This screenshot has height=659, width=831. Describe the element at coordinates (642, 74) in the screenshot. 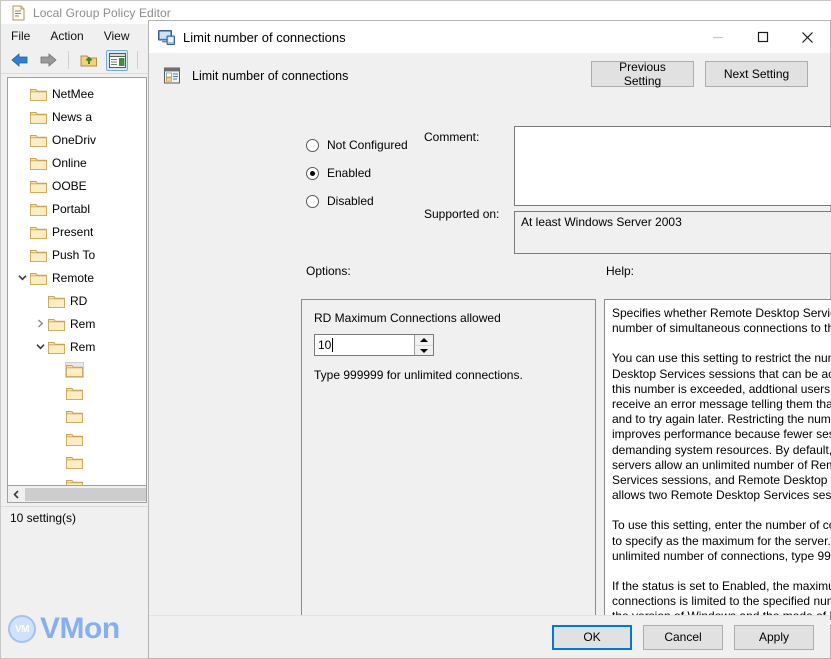

I see `previous-setting-button: Previous Setting` at that location.